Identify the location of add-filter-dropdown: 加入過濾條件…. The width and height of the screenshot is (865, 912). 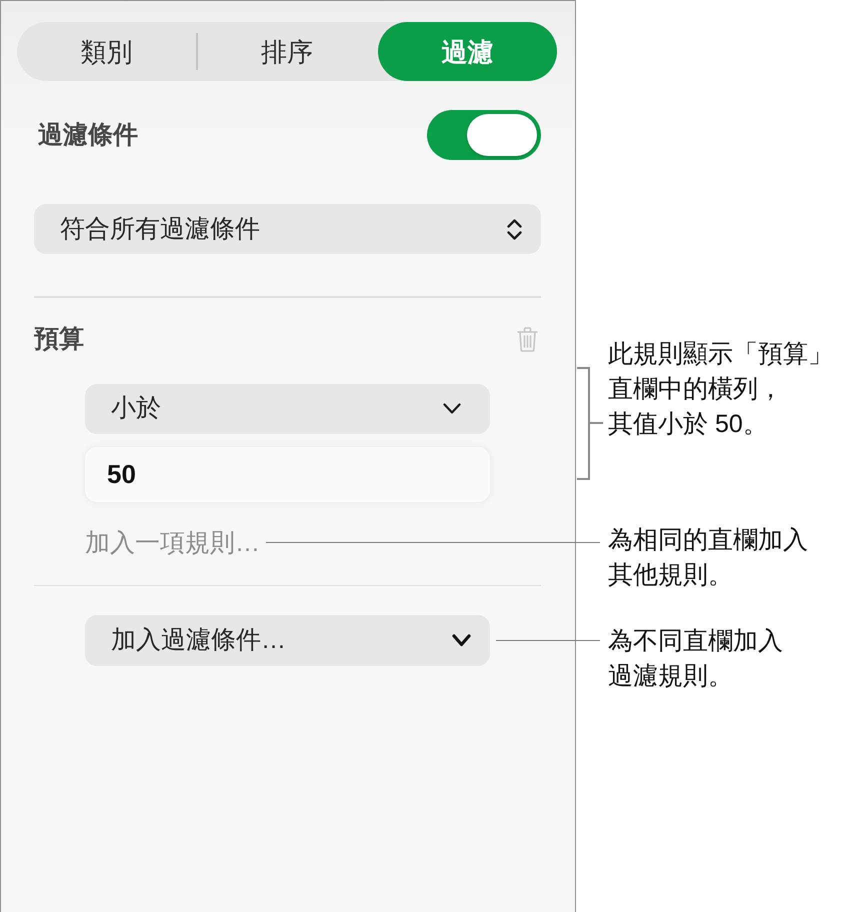
(287, 640).